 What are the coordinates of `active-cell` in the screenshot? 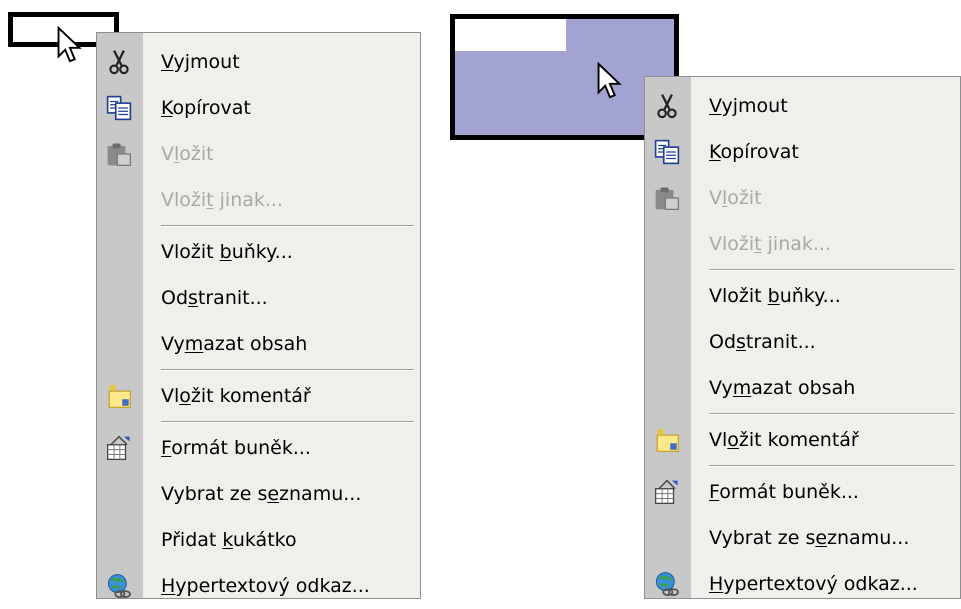 It's located at (510, 35).